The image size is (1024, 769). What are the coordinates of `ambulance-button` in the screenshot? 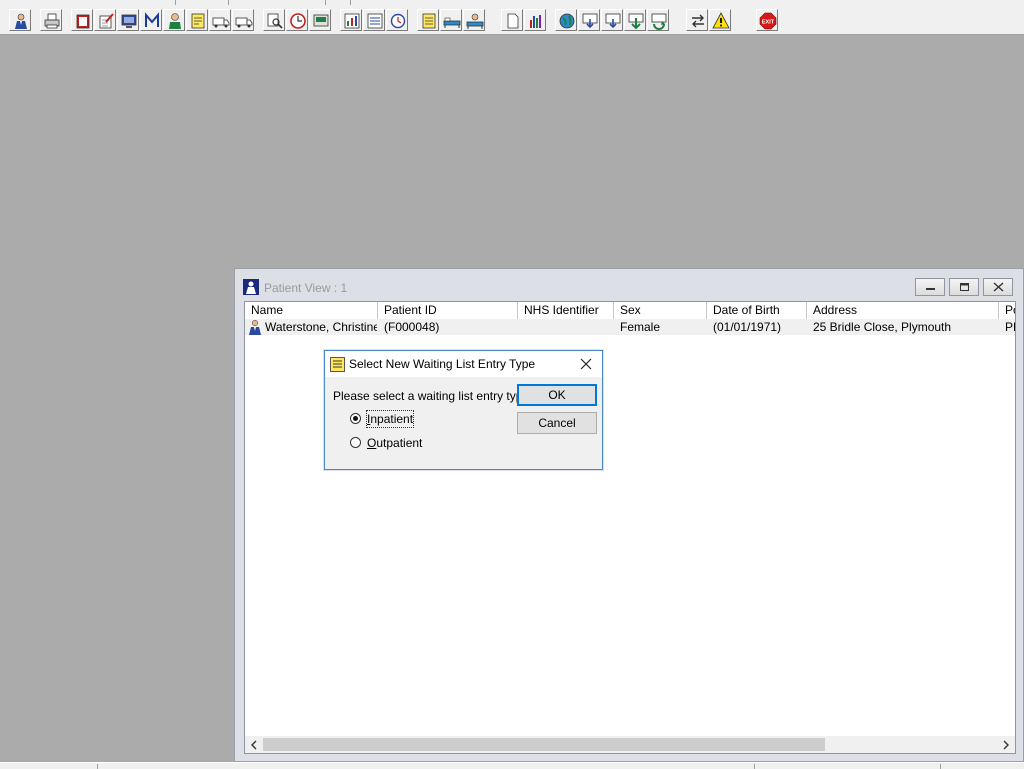 It's located at (220, 20).